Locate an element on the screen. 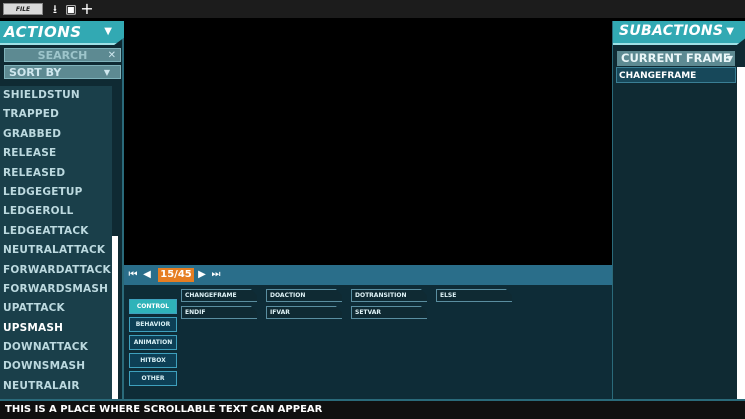 This screenshot has width=745, height=419. subactions-title: SUBACTIONS is located at coordinates (671, 31).